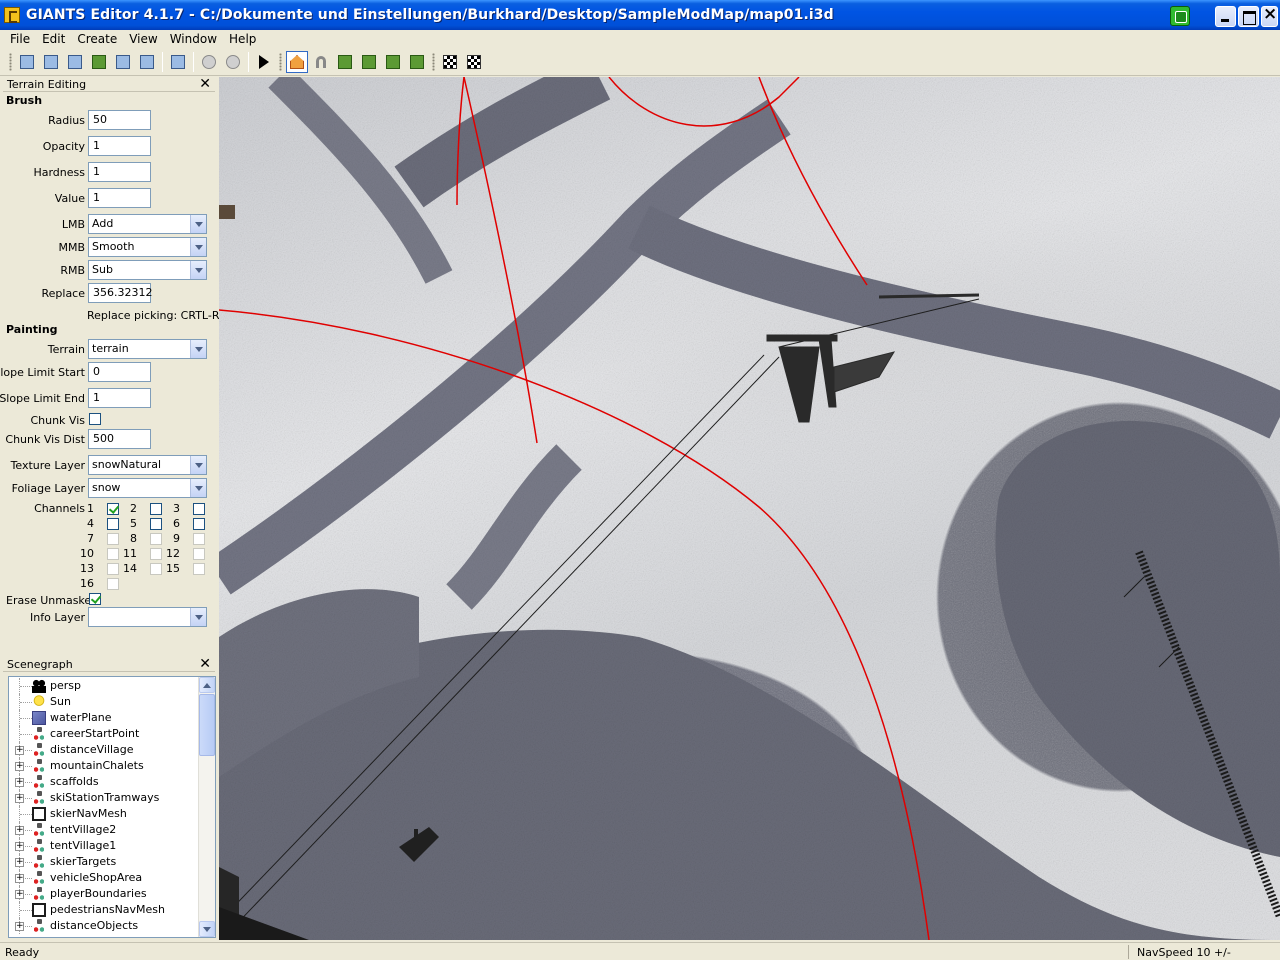 This screenshot has width=1280, height=960. I want to click on info-layer-select, so click(147, 617).